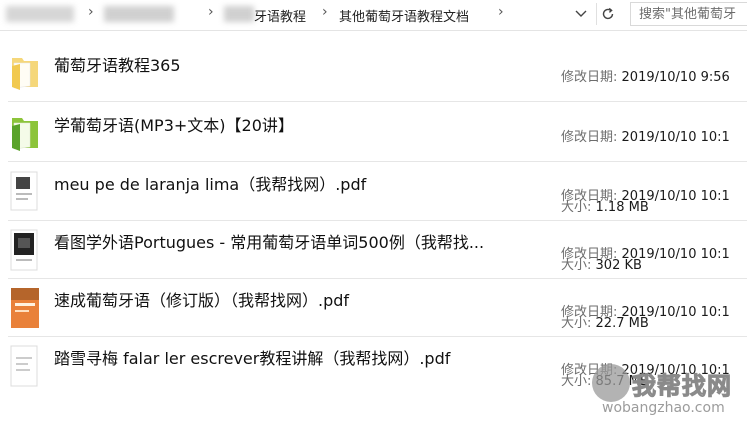 Image resolution: width=747 pixels, height=428 pixels. Describe the element at coordinates (605, 207) in the screenshot. I see `file-size: 大小: 1.18 MB` at that location.